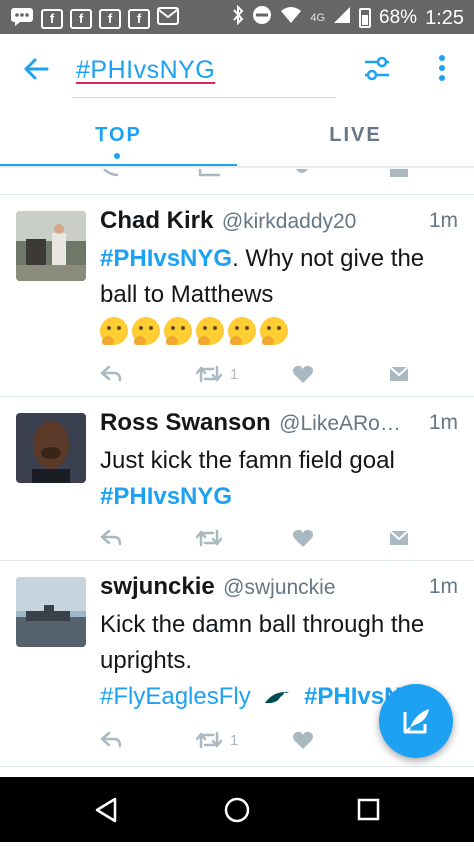  I want to click on filter-settings-icon, so click(377, 69).